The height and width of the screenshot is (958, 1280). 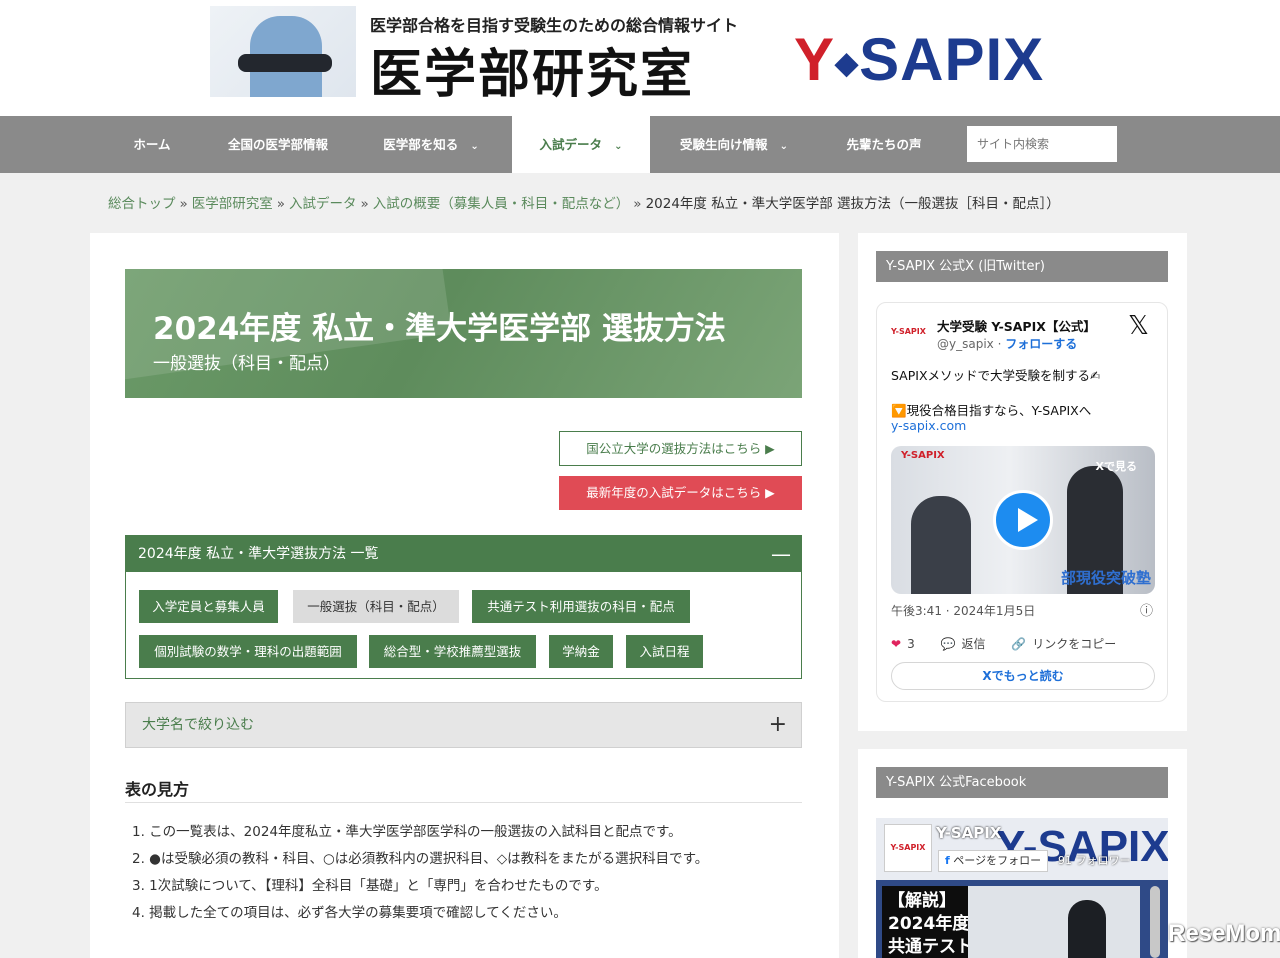 I want to click on national-university-button: 国公立大学の選抜方法はこちら ▶, so click(x=680, y=448).